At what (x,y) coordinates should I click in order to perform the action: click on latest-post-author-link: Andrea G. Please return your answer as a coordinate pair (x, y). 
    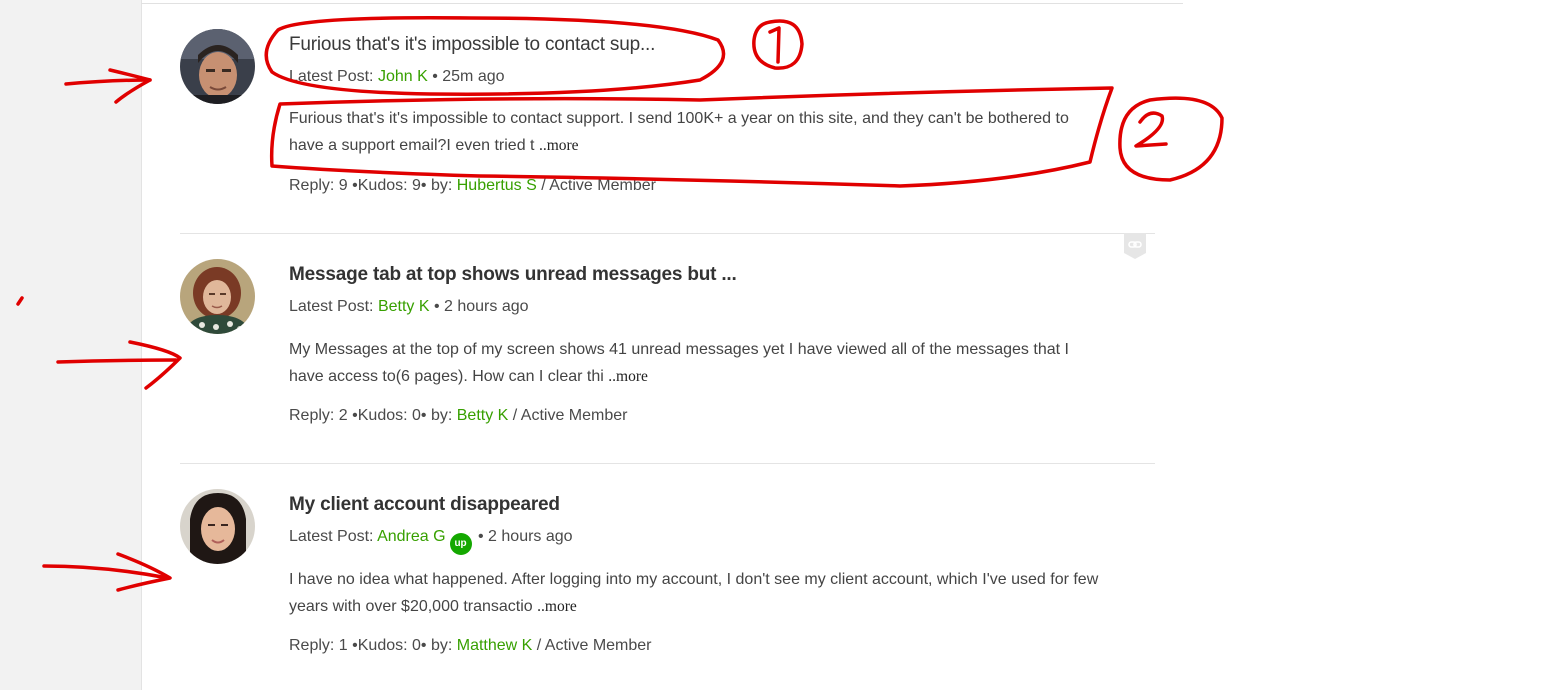
    Looking at the image, I should click on (411, 536).